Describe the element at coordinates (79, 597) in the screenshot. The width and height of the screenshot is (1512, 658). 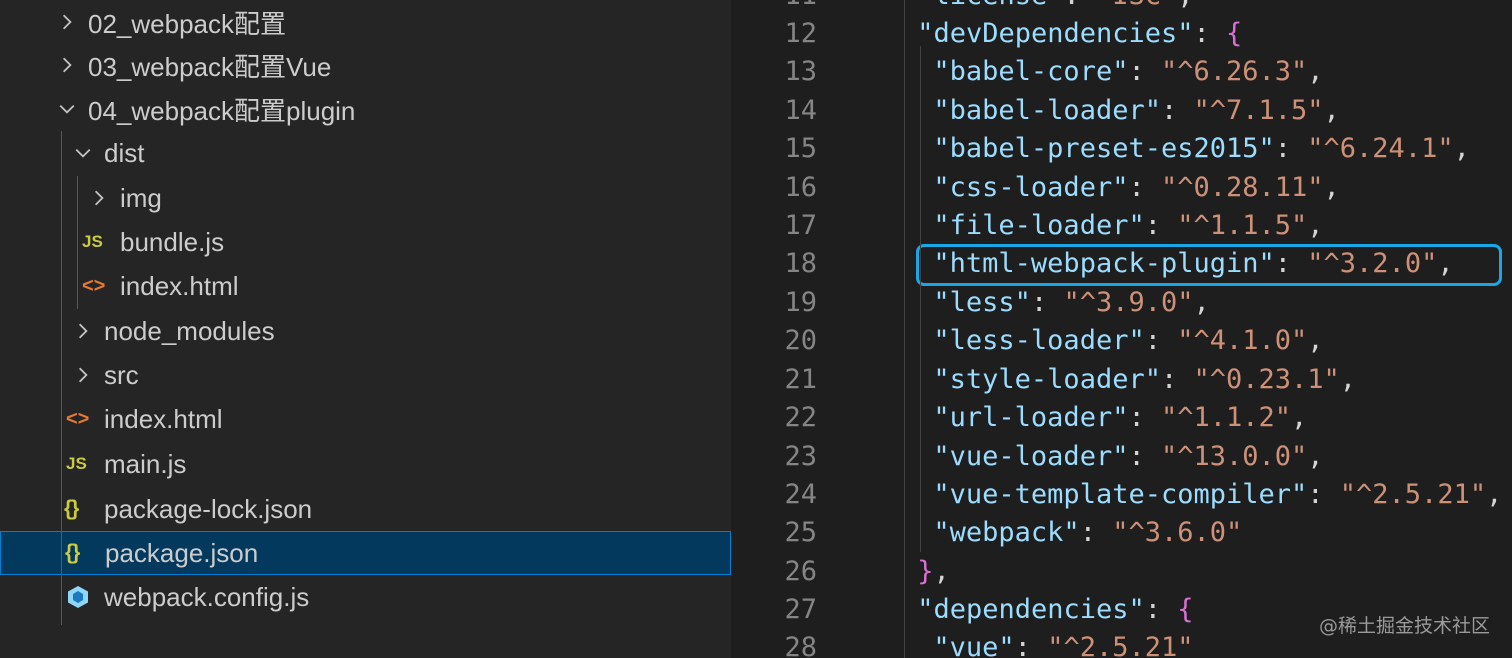
I see `webpack-config-icon` at that location.